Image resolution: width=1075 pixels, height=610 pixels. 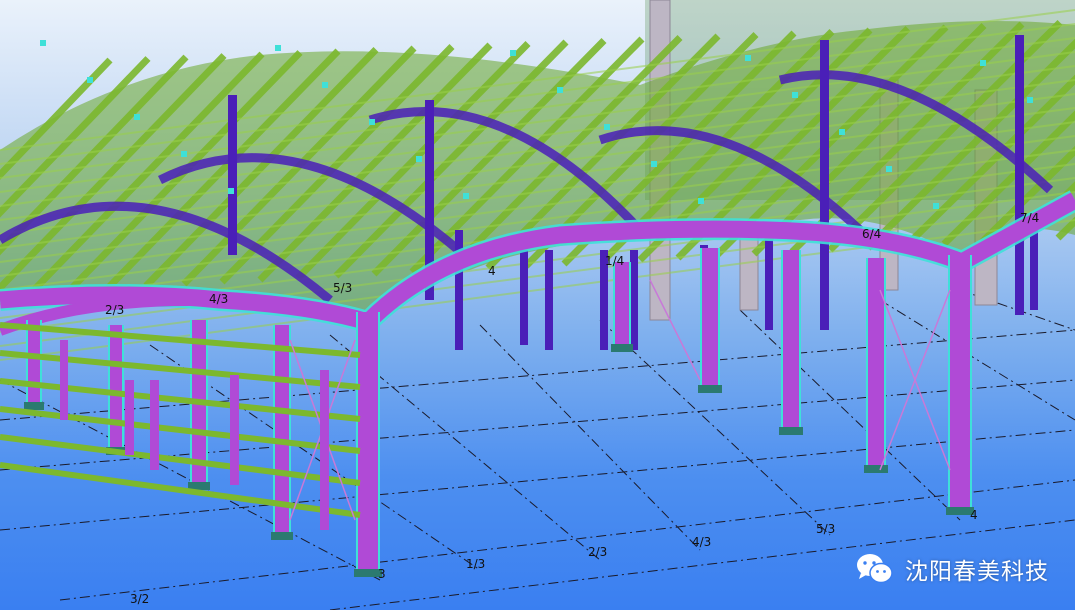 I want to click on grid-label-3: 3, so click(x=382, y=574).